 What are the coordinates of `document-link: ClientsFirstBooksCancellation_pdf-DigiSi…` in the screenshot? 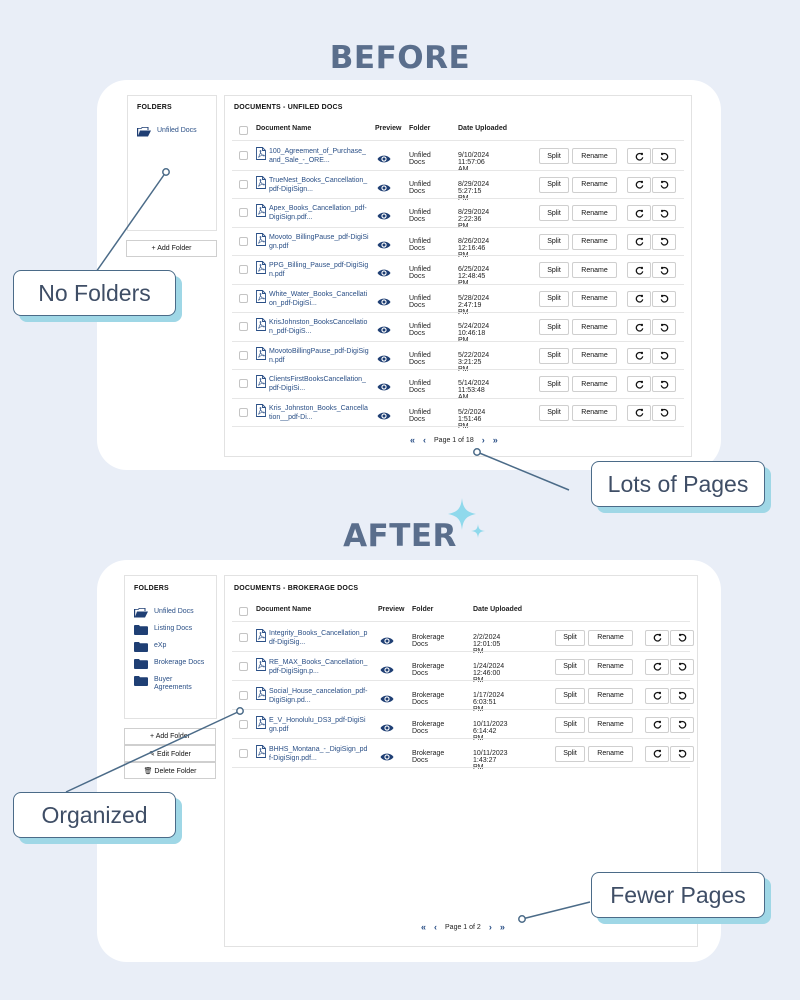 It's located at (312, 384).